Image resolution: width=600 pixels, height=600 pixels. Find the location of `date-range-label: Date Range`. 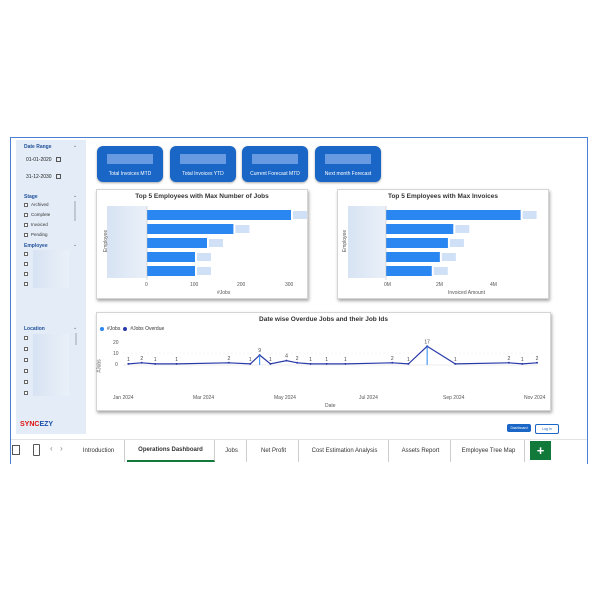

date-range-label: Date Range is located at coordinates (38, 147).